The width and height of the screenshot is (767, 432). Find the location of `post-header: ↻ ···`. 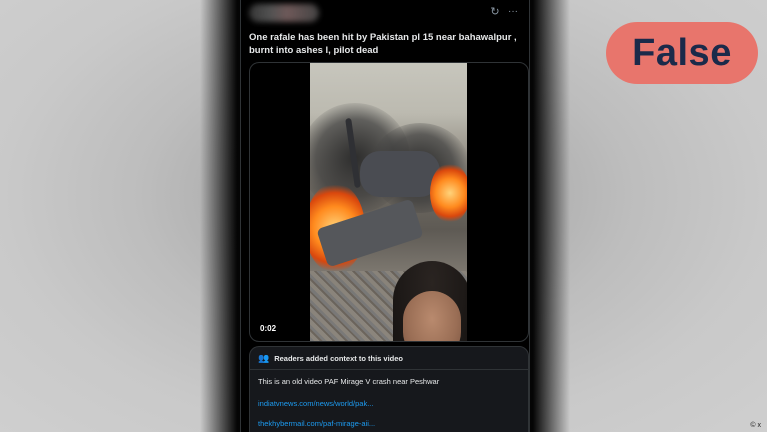

post-header: ↻ ··· is located at coordinates (385, 13).